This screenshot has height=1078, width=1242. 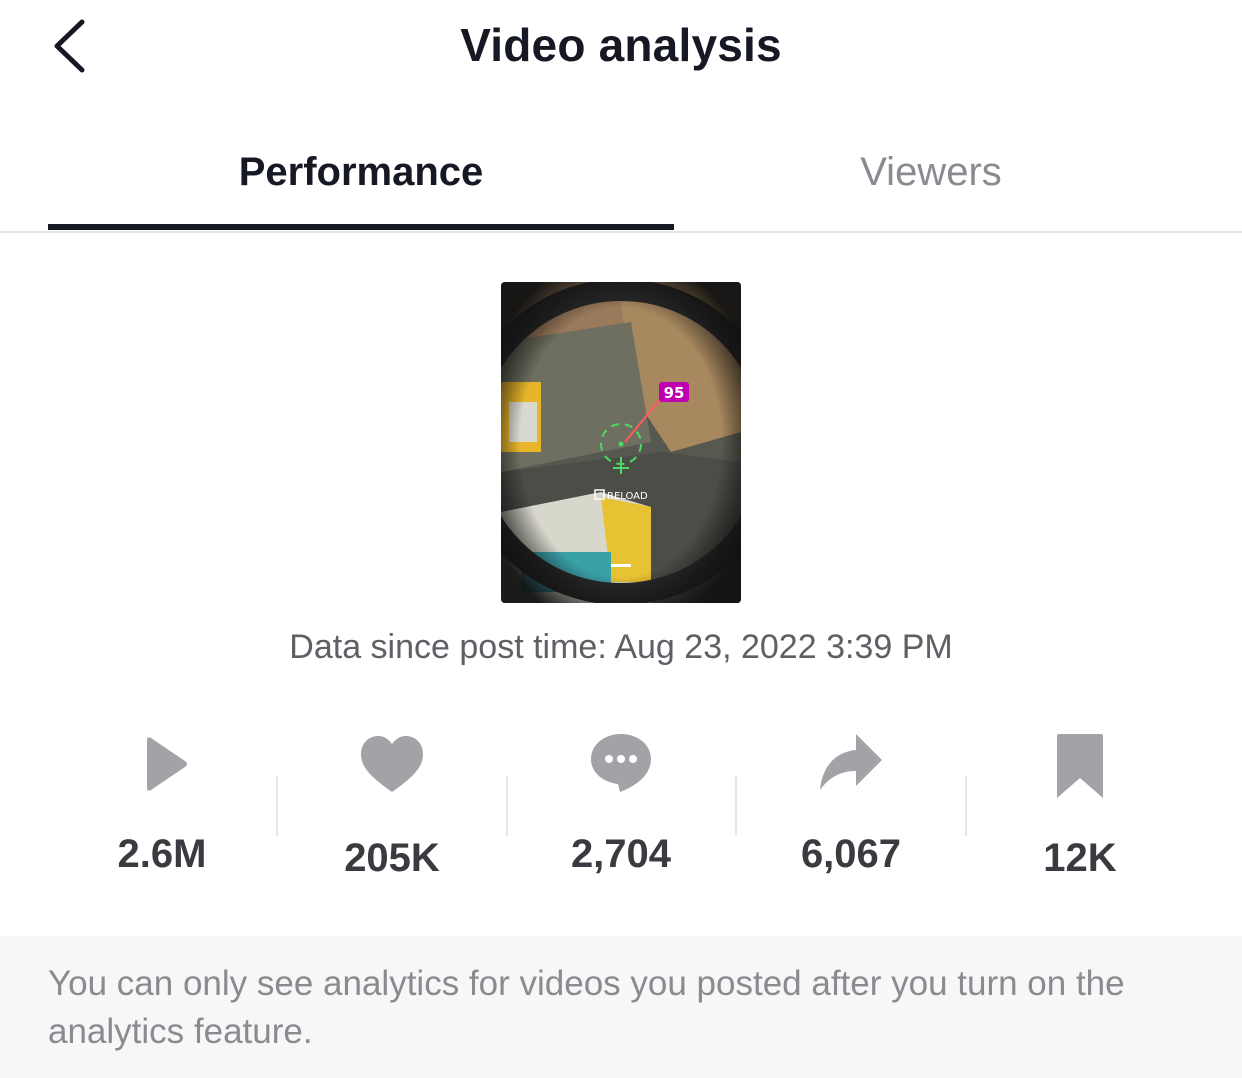 What do you see at coordinates (621, 854) in the screenshot?
I see `comments-count: 2,704` at bounding box center [621, 854].